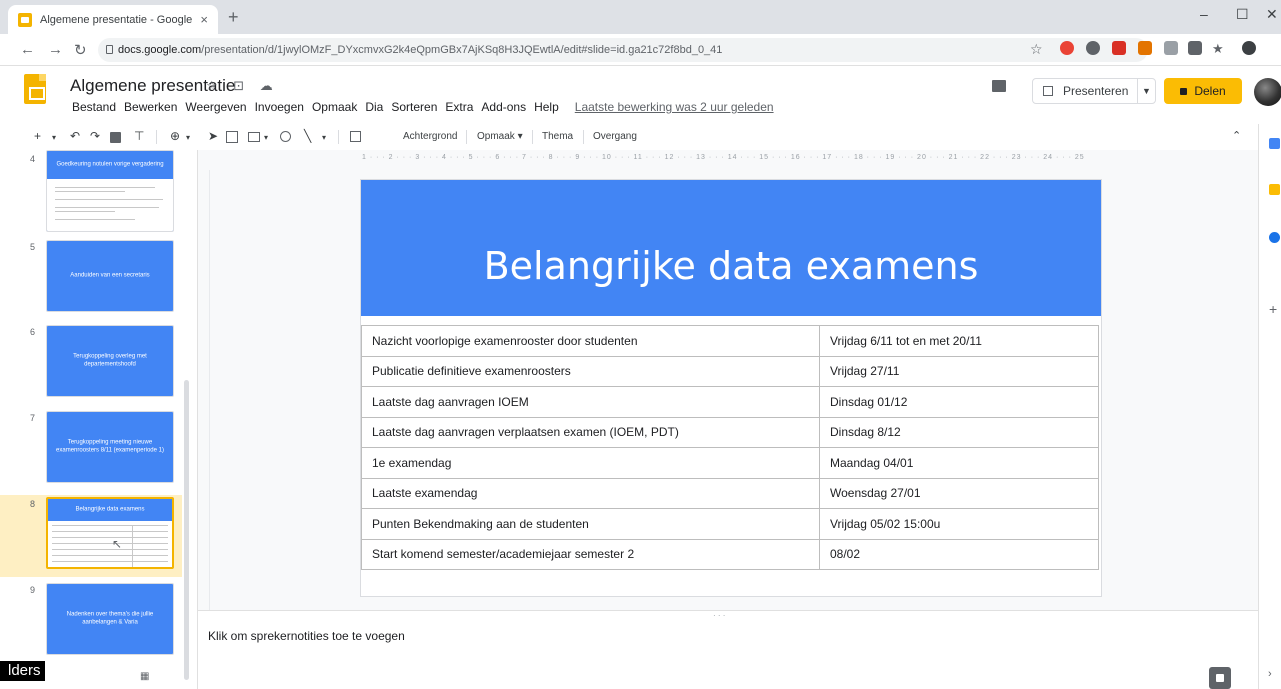 The height and width of the screenshot is (689, 1281). I want to click on extensions-puzzle-icon: ★, so click(1219, 48).